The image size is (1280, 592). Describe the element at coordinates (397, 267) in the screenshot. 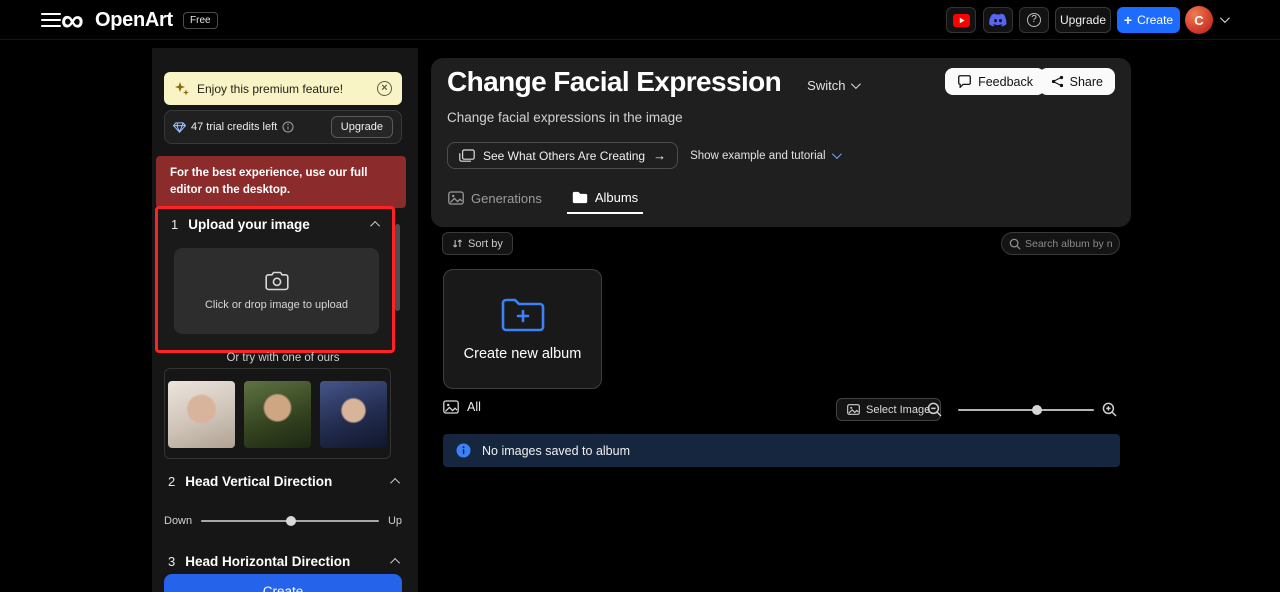

I see `sidebar-scrollbar` at that location.